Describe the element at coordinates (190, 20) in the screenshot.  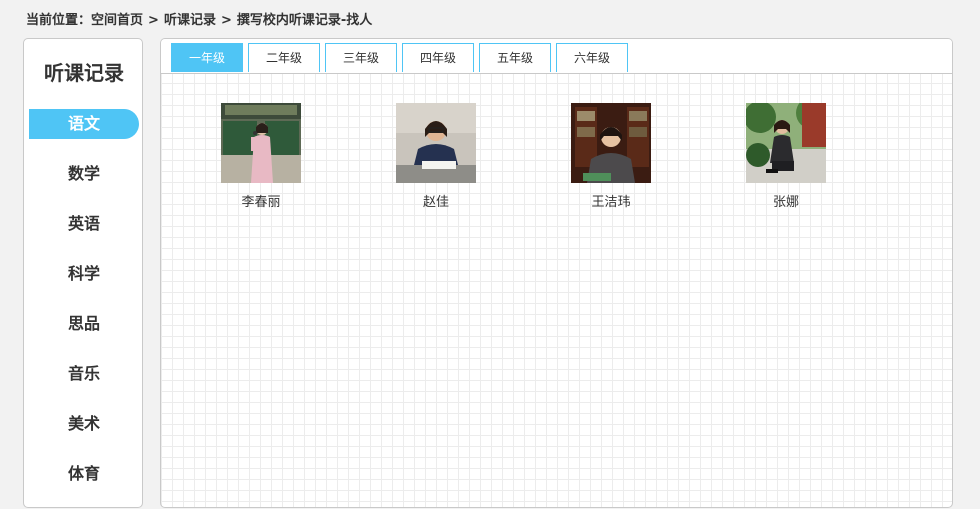
I see `breadcrumb-listen-records-link: 听课记录` at that location.